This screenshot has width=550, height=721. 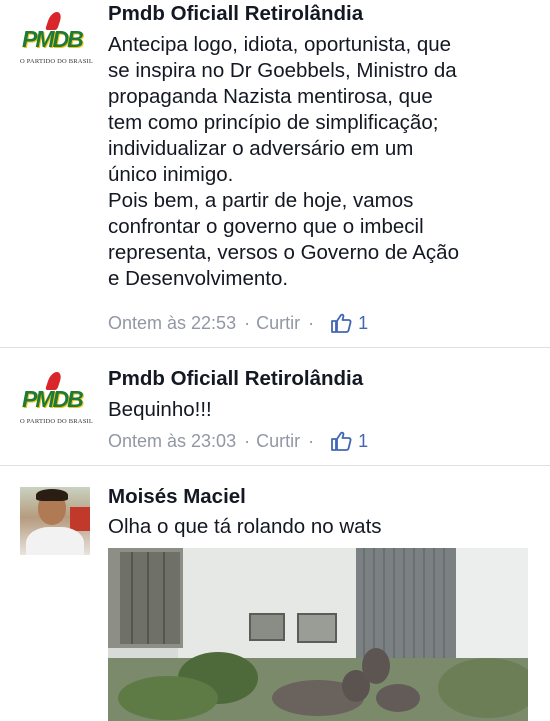 What do you see at coordinates (245, 526) in the screenshot?
I see `comment-text: Olha o que tá rolando no wats` at bounding box center [245, 526].